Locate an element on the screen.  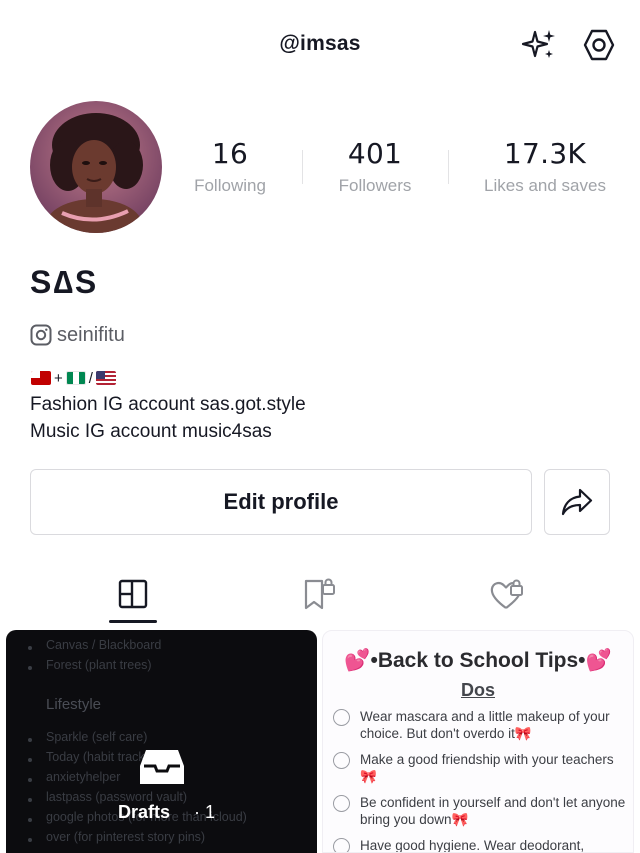
sparkle-icon is located at coordinates (538, 44).